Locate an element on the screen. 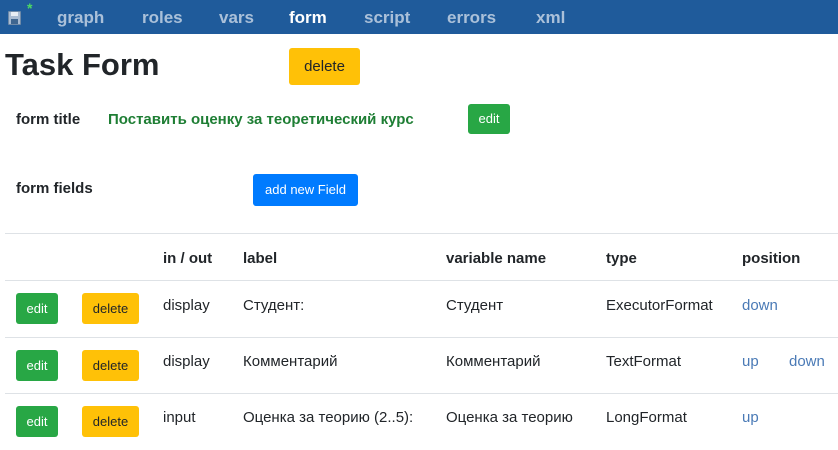 This screenshot has width=838, height=450. cell-inout: input is located at coordinates (179, 417).